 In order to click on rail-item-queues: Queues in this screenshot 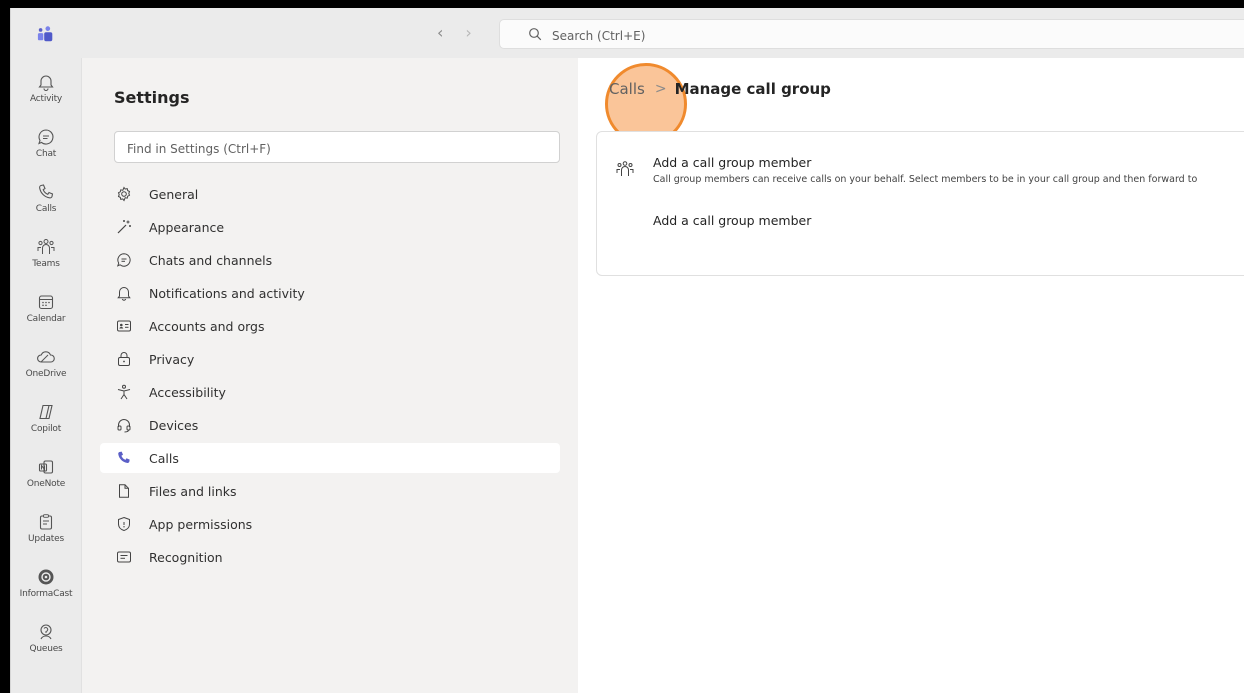, I will do `click(46, 642)`.